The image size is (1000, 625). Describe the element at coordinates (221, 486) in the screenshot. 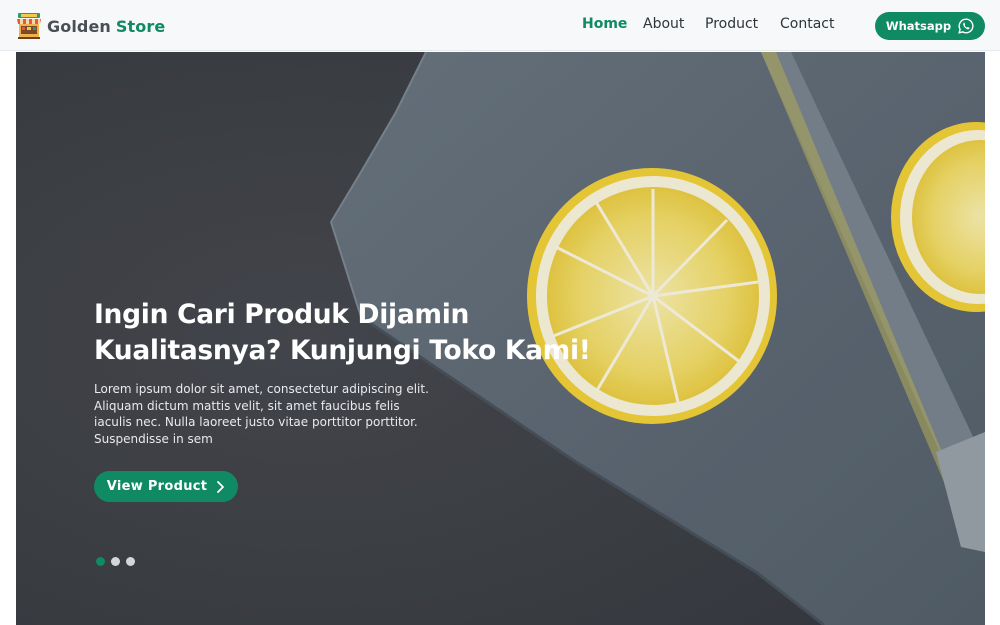

I see `chevron-right-icon` at that location.